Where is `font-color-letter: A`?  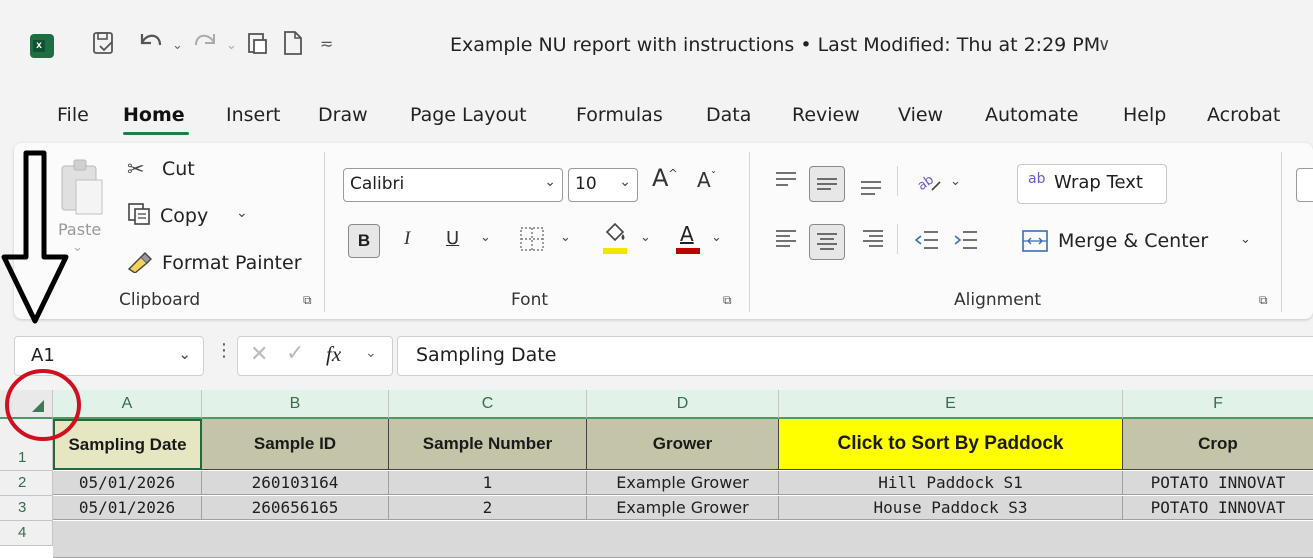 font-color-letter: A is located at coordinates (687, 234).